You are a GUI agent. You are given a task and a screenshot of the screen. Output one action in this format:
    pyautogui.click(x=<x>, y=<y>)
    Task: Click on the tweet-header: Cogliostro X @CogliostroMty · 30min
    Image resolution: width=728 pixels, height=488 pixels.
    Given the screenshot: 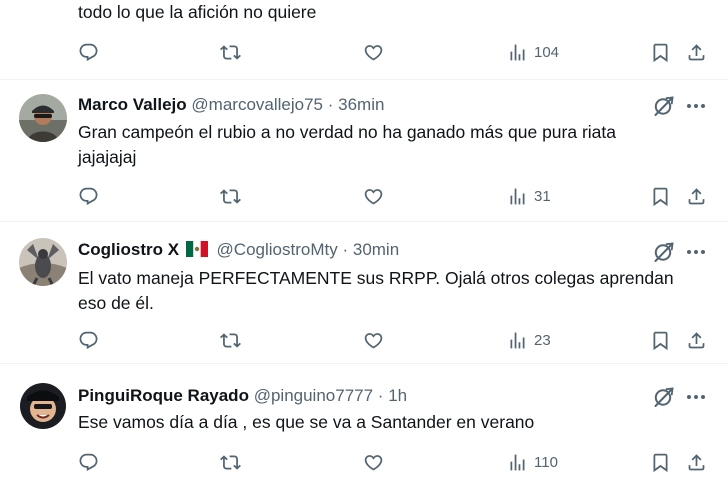 What is the action you would take?
    pyautogui.click(x=361, y=250)
    